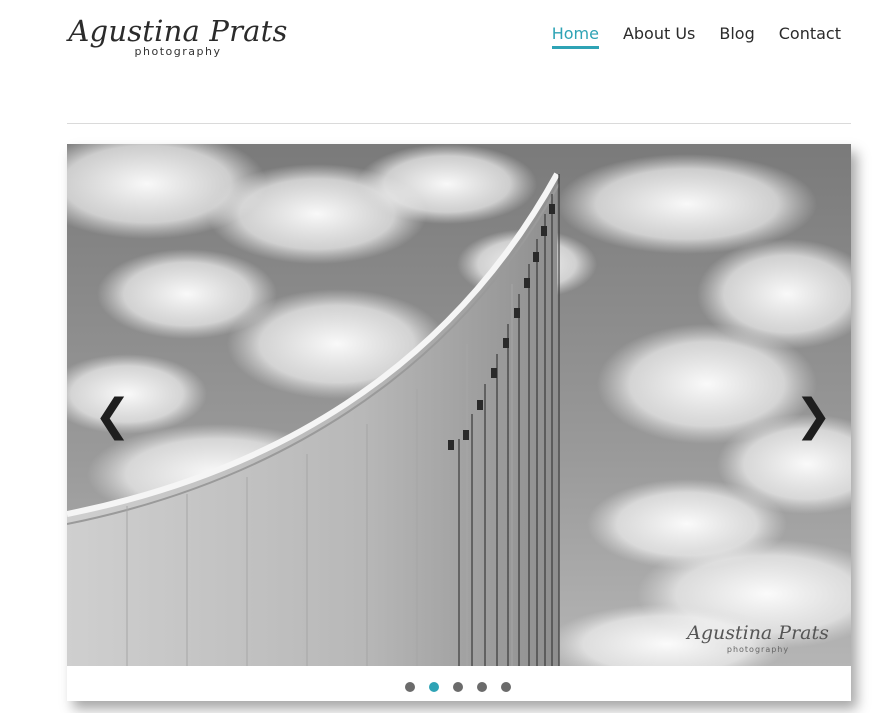  Describe the element at coordinates (112, 416) in the screenshot. I see `slider-prev-arrow: ❮` at that location.